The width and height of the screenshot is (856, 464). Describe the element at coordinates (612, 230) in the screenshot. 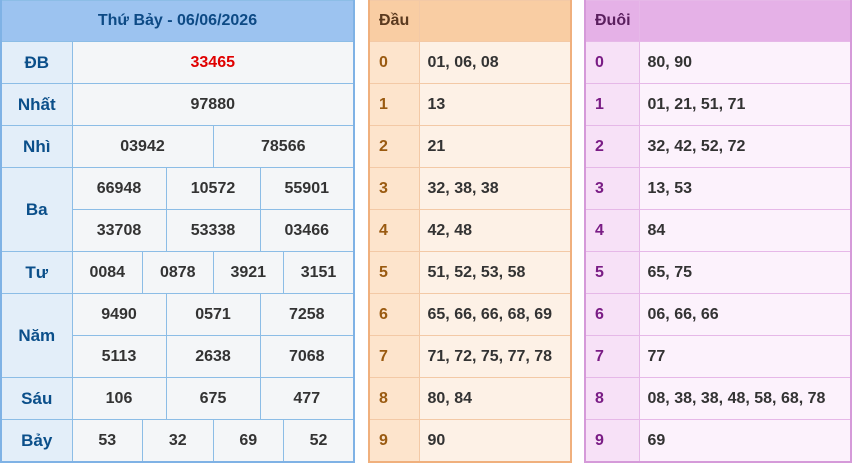

I see `duoi-key: 4` at that location.